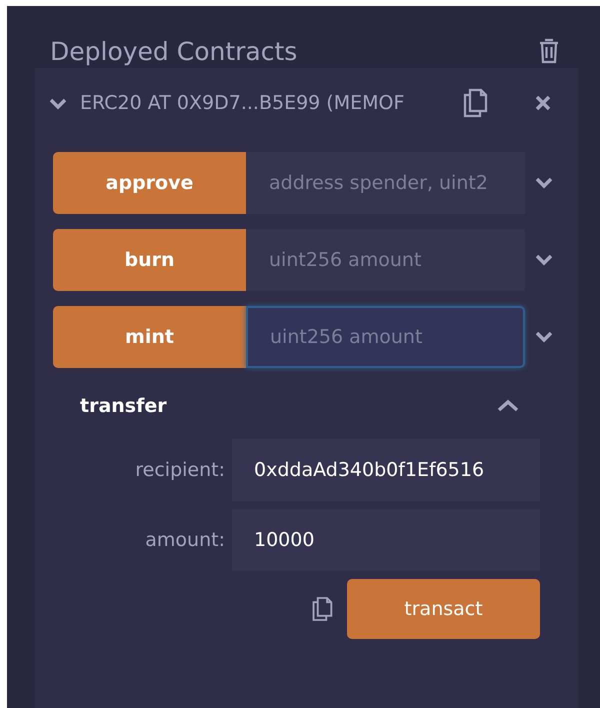 This screenshot has width=600, height=708. Describe the element at coordinates (185, 540) in the screenshot. I see `parameter-label: amount:` at that location.